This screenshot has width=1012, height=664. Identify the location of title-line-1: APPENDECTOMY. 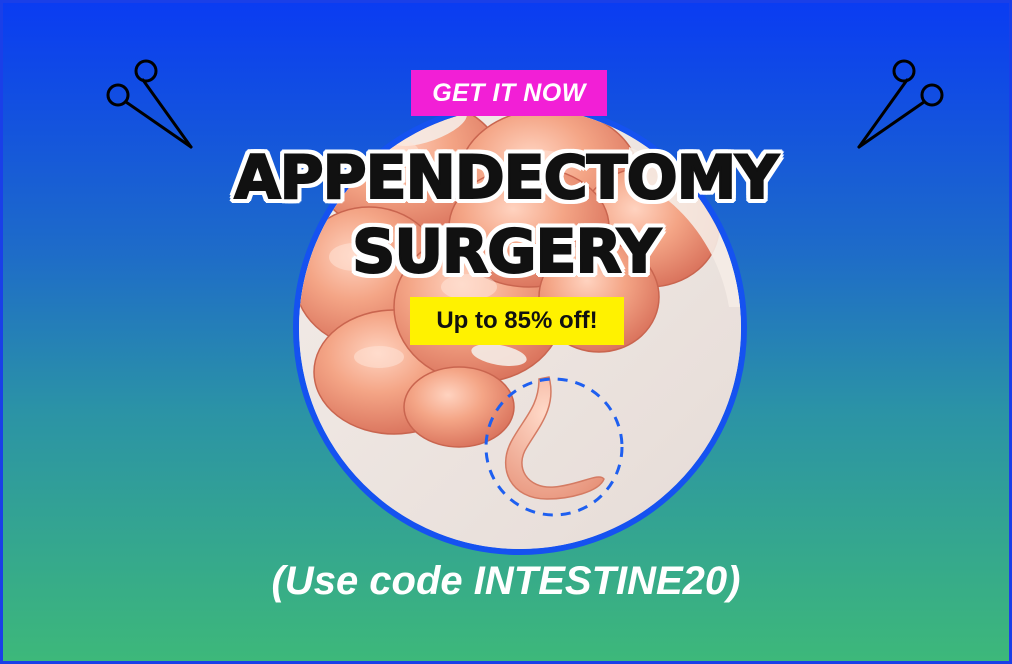
(506, 178).